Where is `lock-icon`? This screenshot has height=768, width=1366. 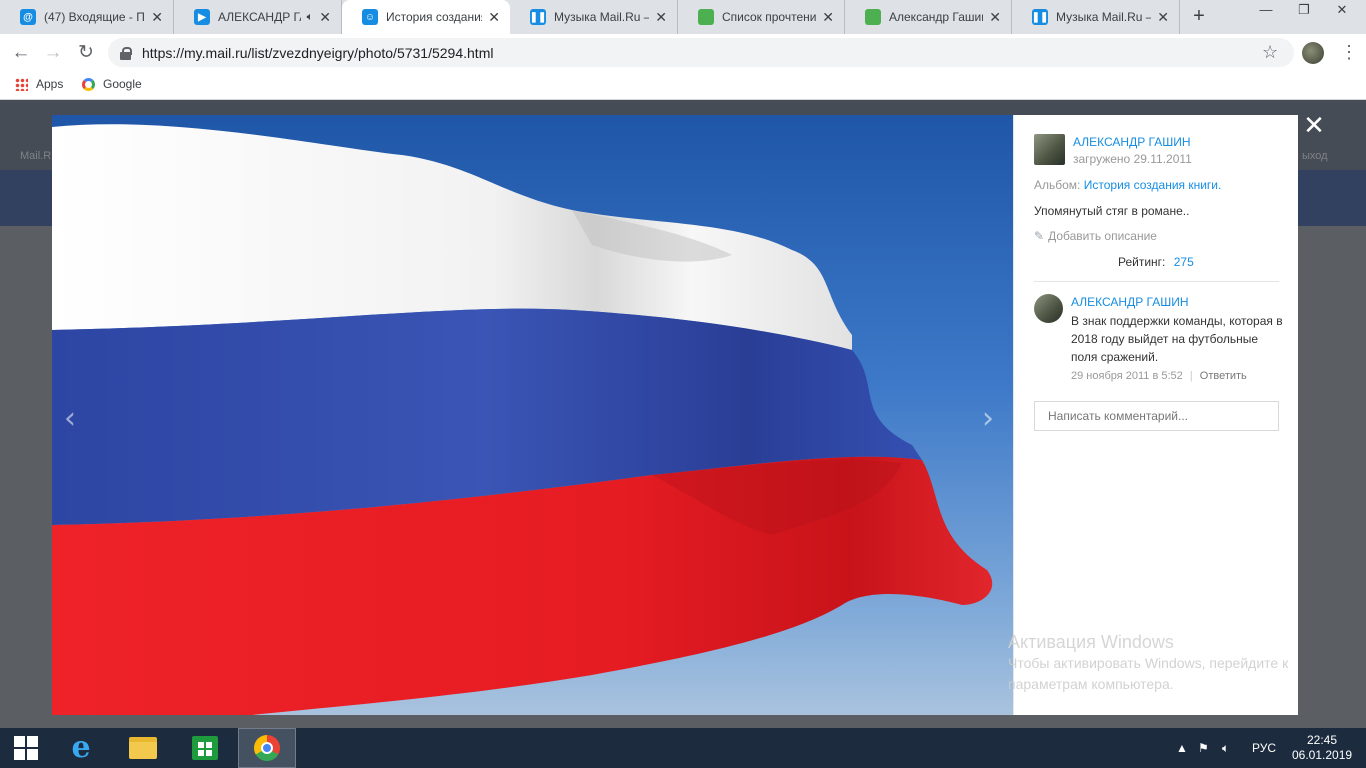 lock-icon is located at coordinates (126, 53).